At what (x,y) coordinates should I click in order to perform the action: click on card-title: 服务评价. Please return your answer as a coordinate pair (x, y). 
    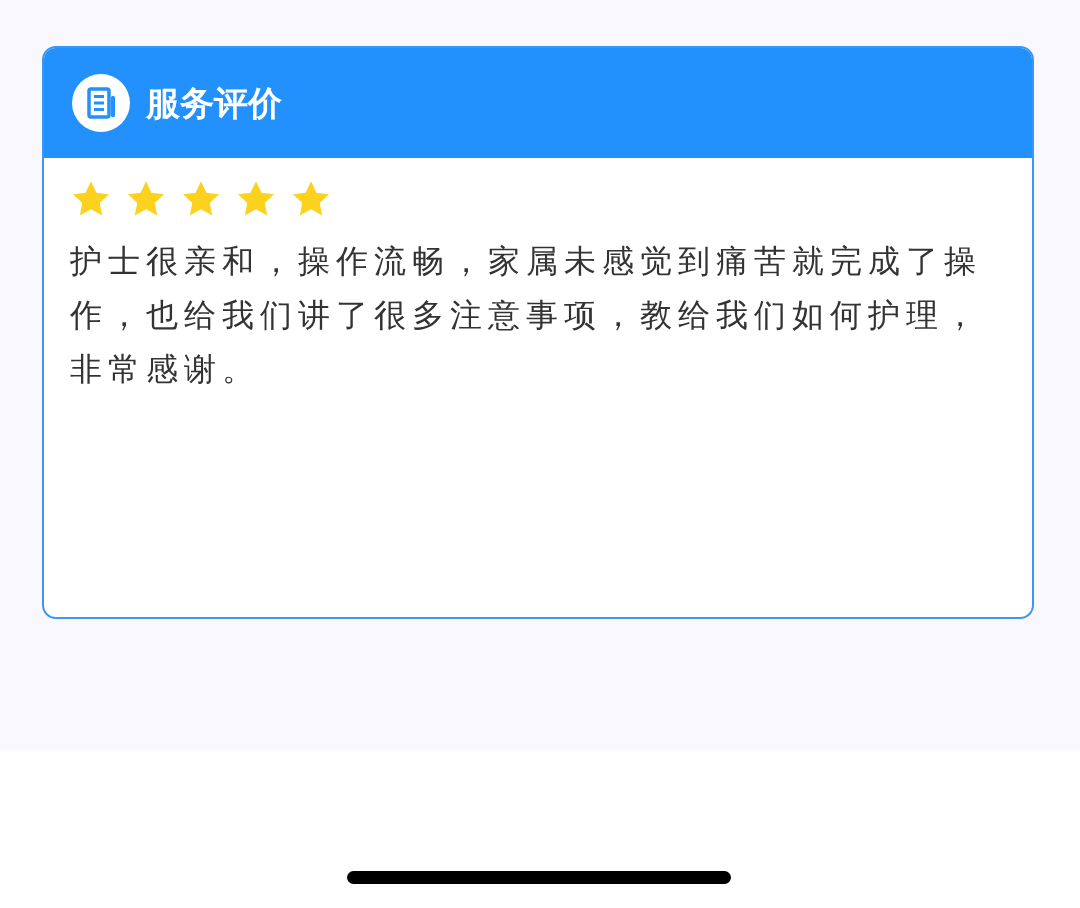
    Looking at the image, I should click on (214, 103).